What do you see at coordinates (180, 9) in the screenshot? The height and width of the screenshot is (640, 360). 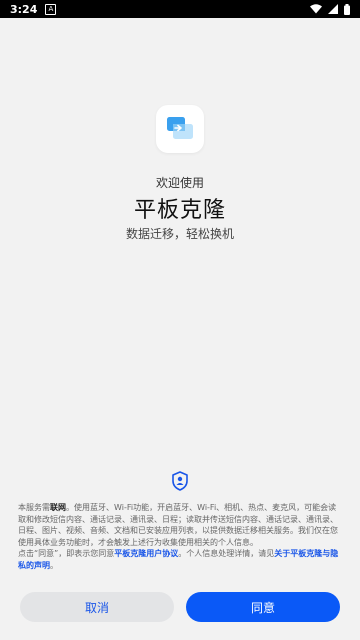 I see `status-bar: 3:24 A` at bounding box center [180, 9].